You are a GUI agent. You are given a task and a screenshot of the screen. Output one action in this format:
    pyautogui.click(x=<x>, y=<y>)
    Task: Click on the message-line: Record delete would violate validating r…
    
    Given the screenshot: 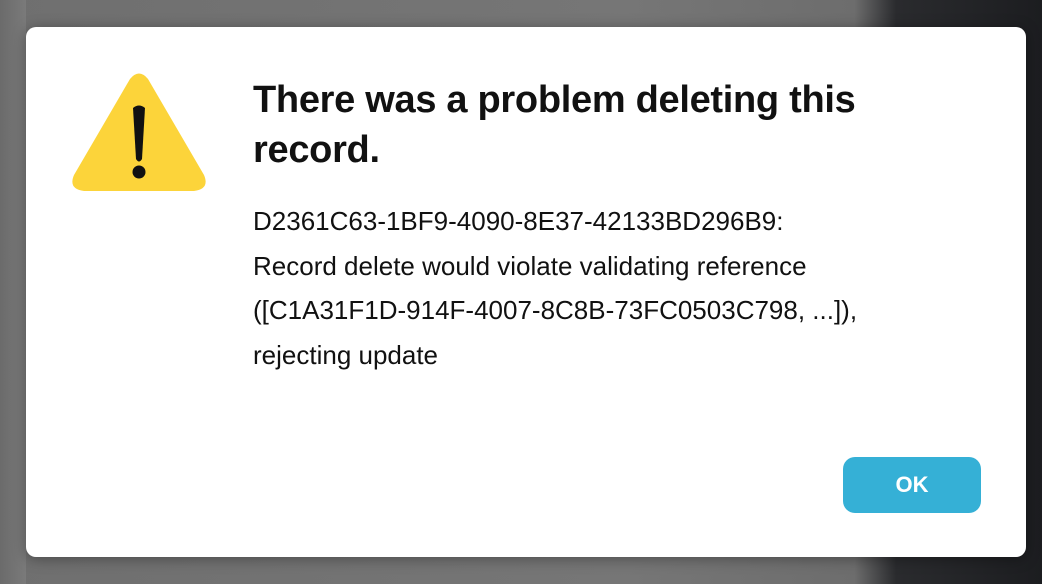 What is the action you would take?
    pyautogui.click(x=530, y=265)
    